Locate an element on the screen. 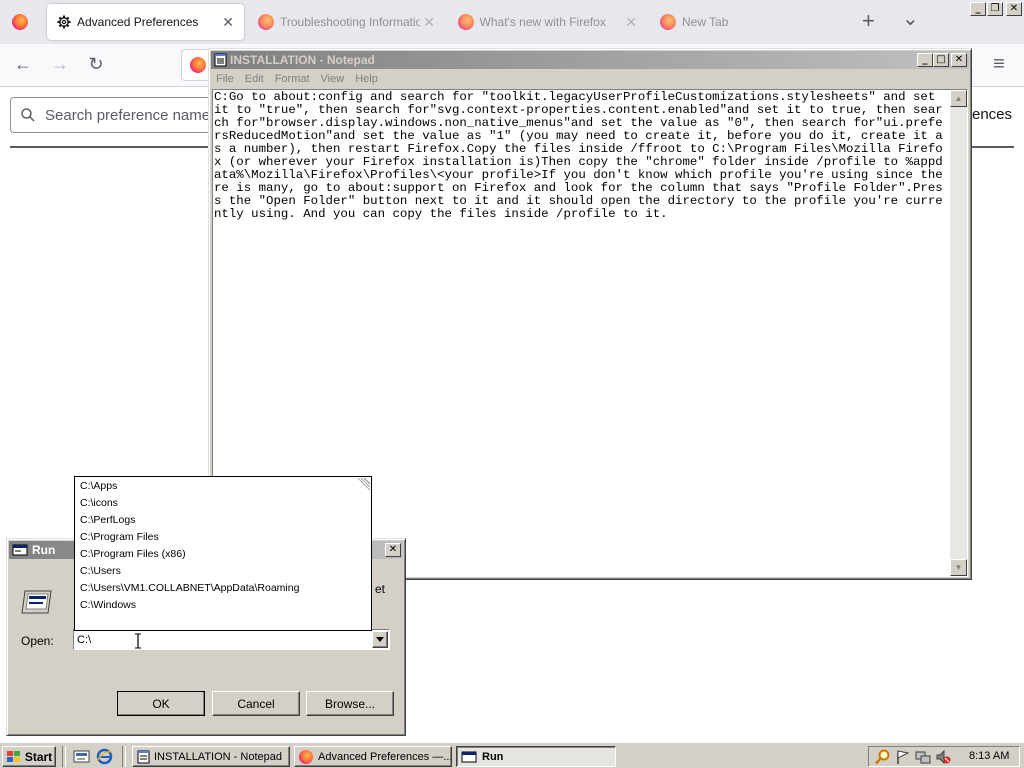 This screenshot has width=1024, height=768. system-tray: 8:13 AM is located at coordinates (944, 756).